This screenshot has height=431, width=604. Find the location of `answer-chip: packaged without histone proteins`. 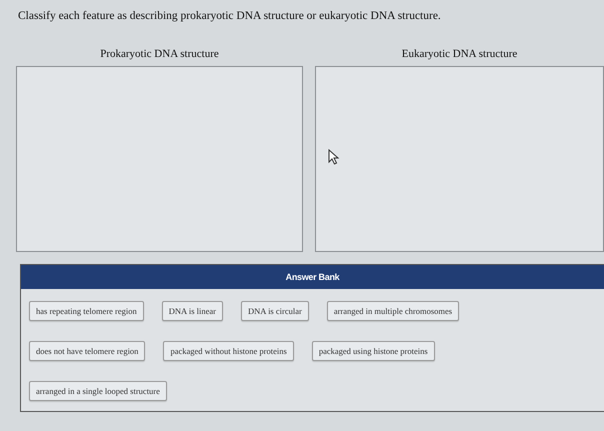

answer-chip: packaged without histone proteins is located at coordinates (228, 351).